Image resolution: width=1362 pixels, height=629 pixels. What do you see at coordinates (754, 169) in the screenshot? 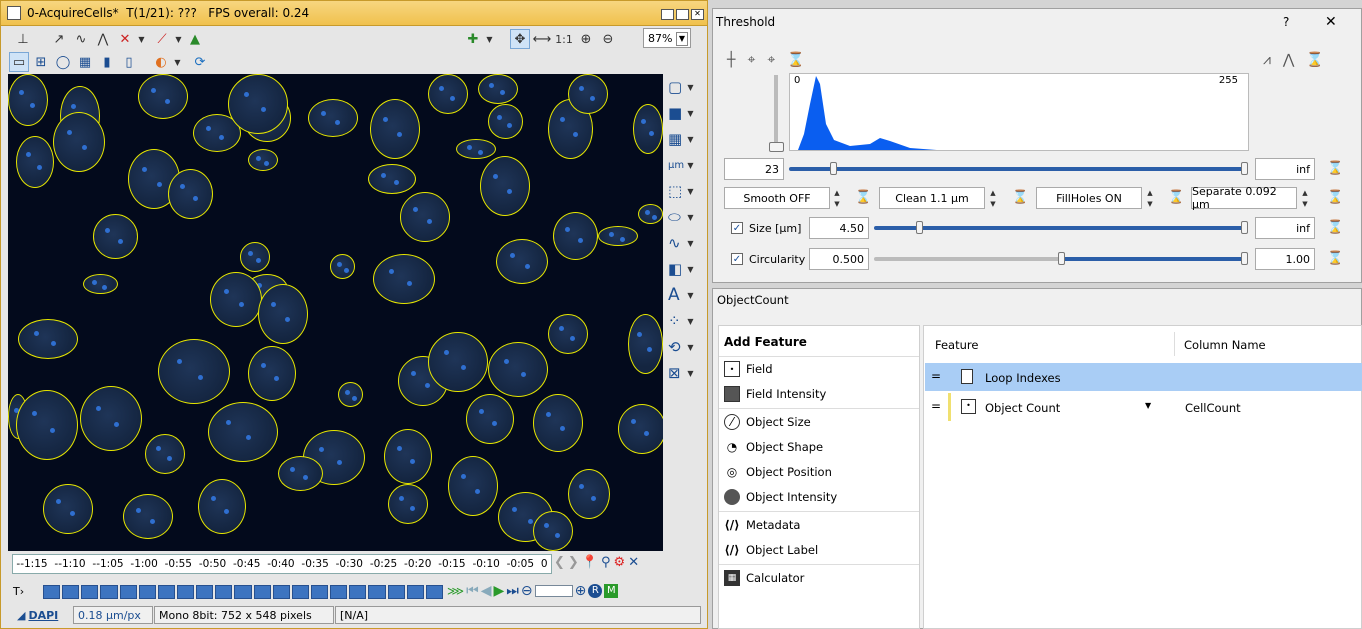
I see `threshold-low-field: 23` at bounding box center [754, 169].